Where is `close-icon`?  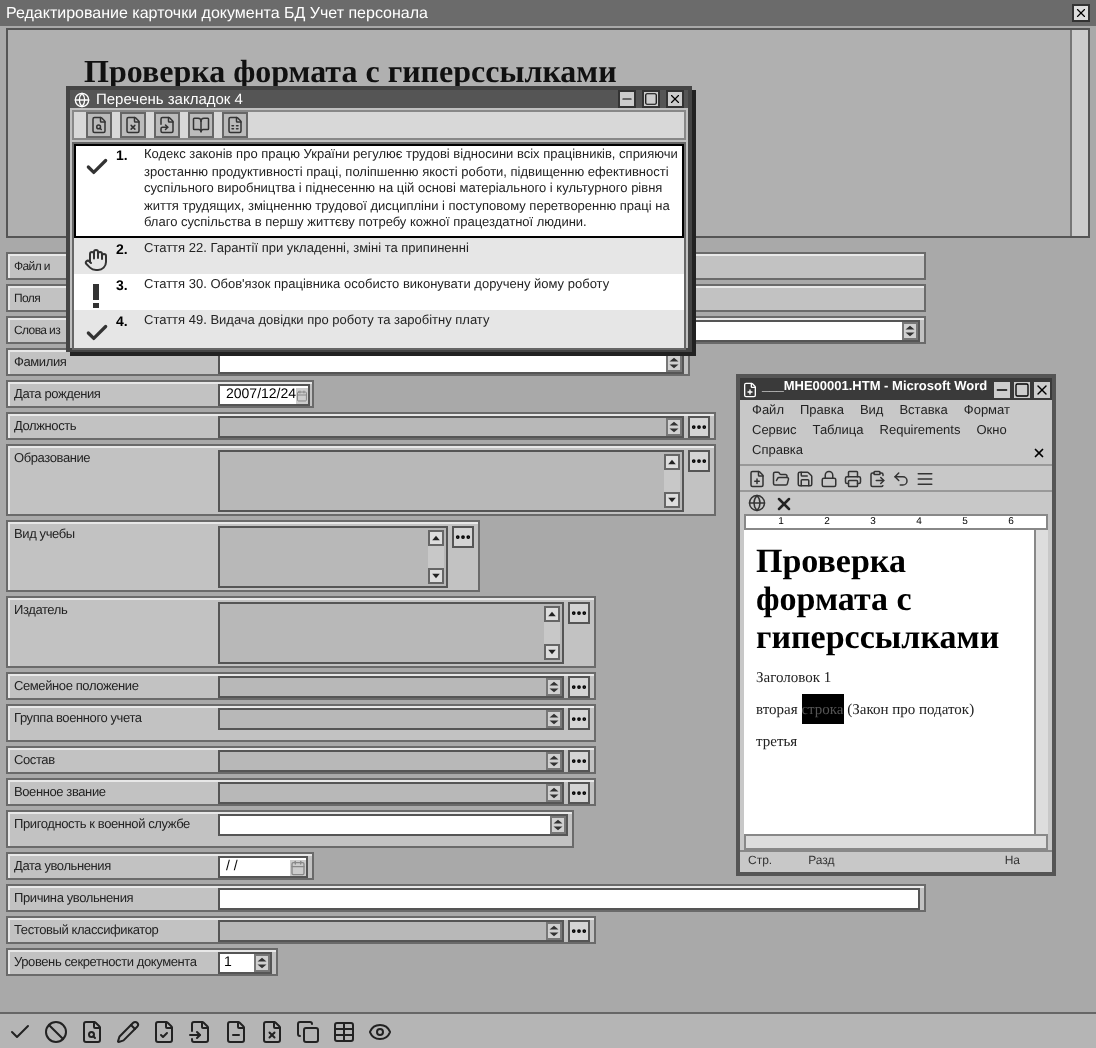 close-icon is located at coordinates (1039, 453).